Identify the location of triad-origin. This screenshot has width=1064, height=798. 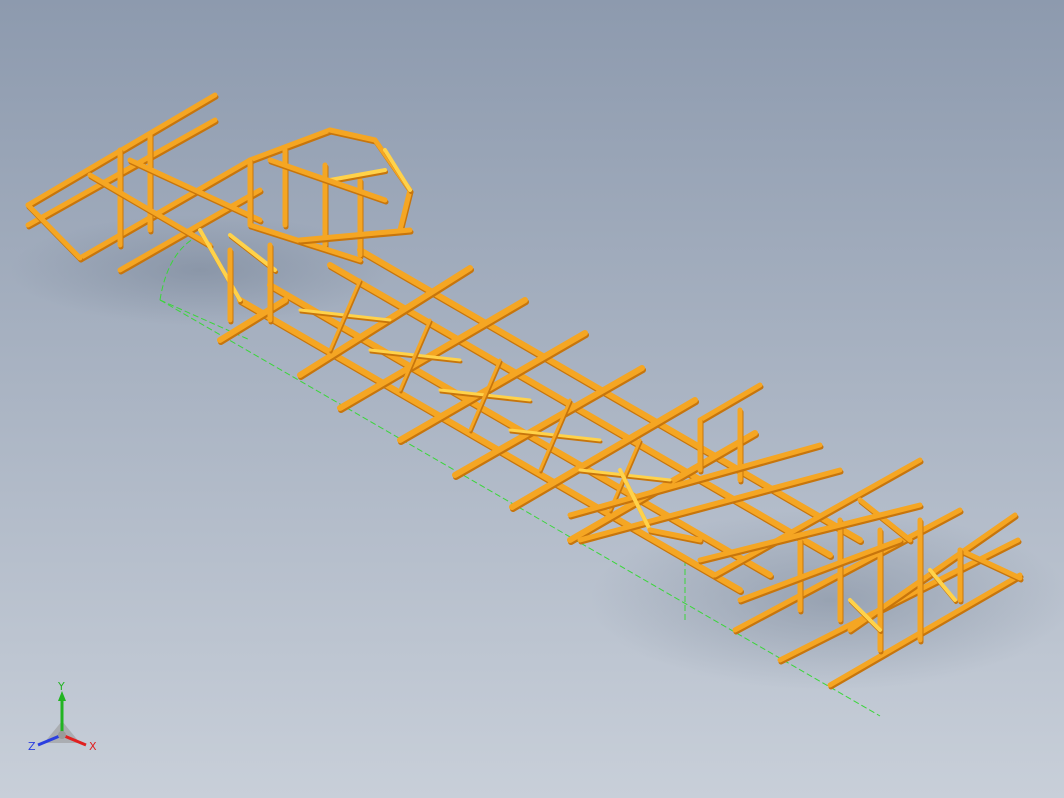
(62, 735).